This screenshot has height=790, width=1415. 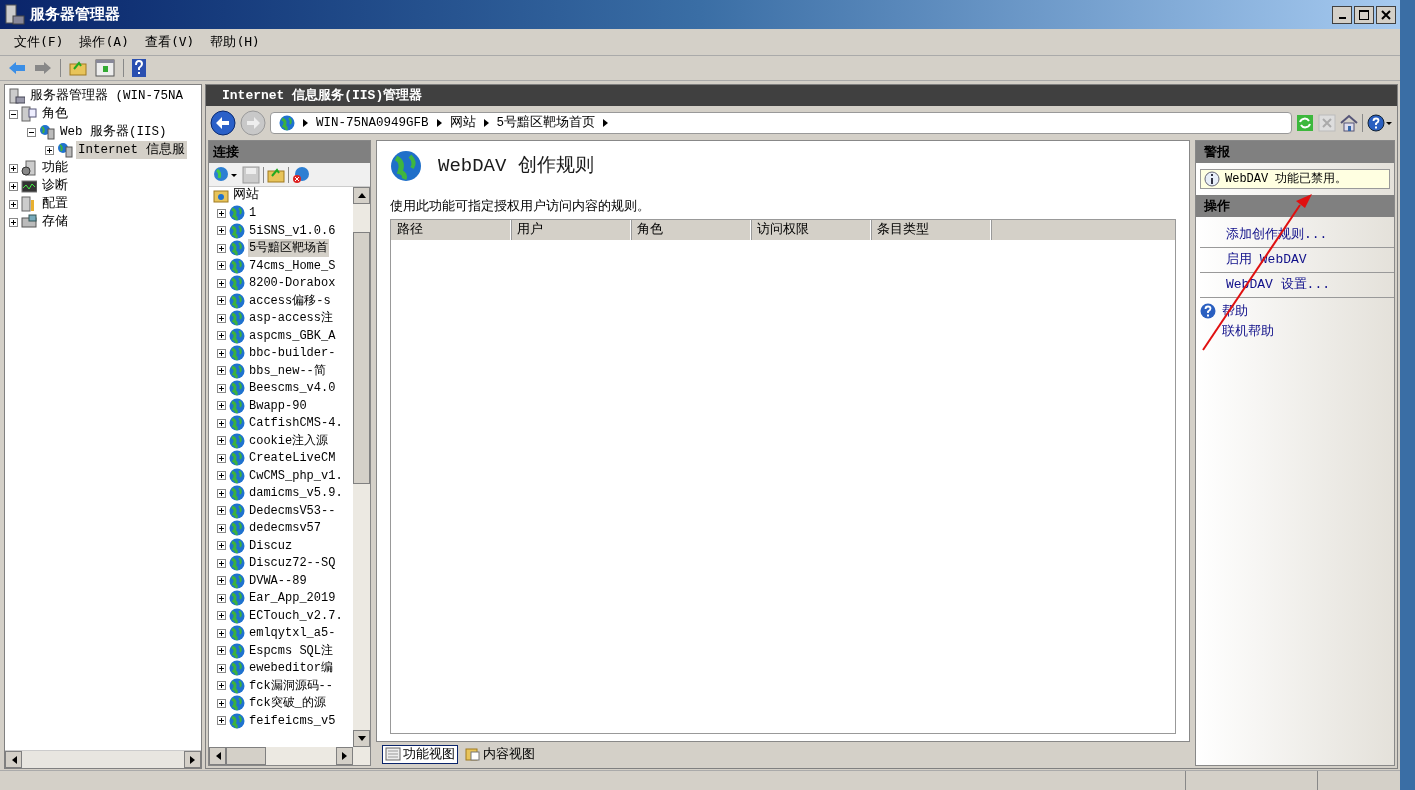 What do you see at coordinates (278, 405) in the screenshot?
I see `site-item: Bwapp-90` at bounding box center [278, 405].